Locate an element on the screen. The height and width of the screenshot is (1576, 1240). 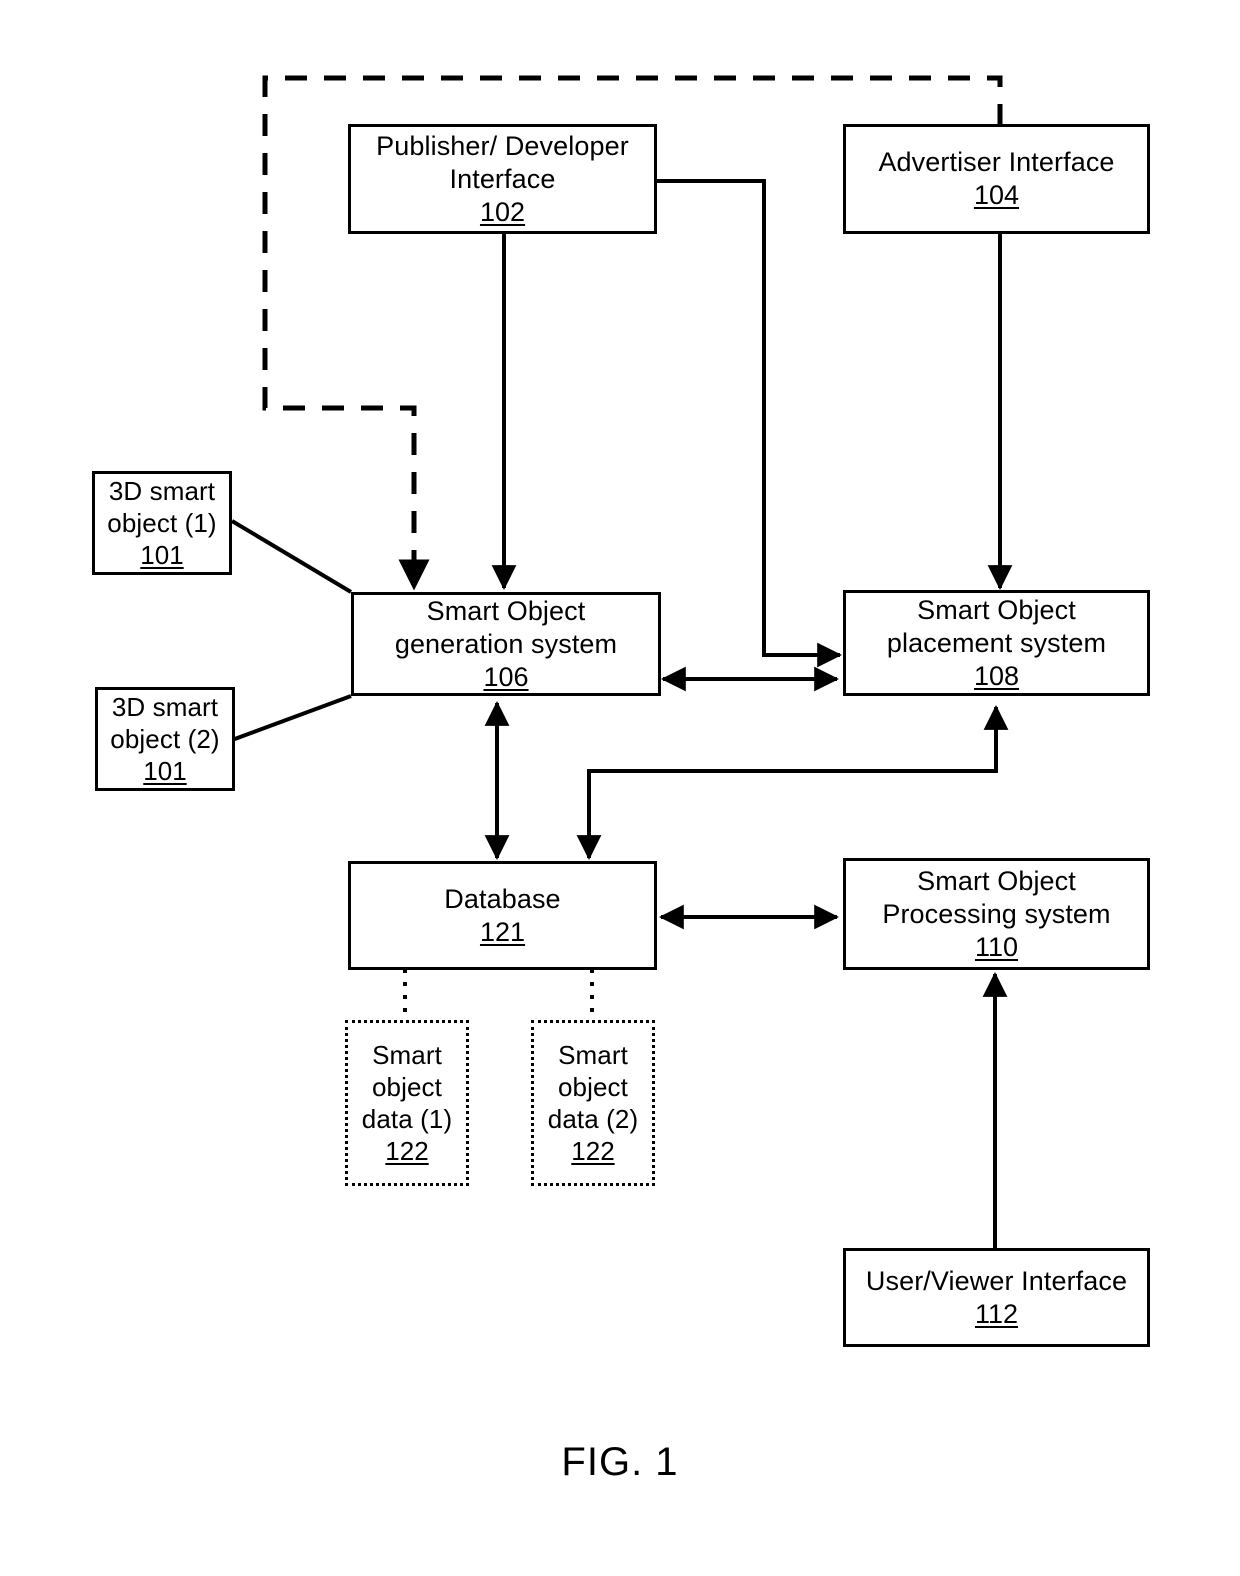
node-title: Smart Object generation system is located at coordinates (506, 627).